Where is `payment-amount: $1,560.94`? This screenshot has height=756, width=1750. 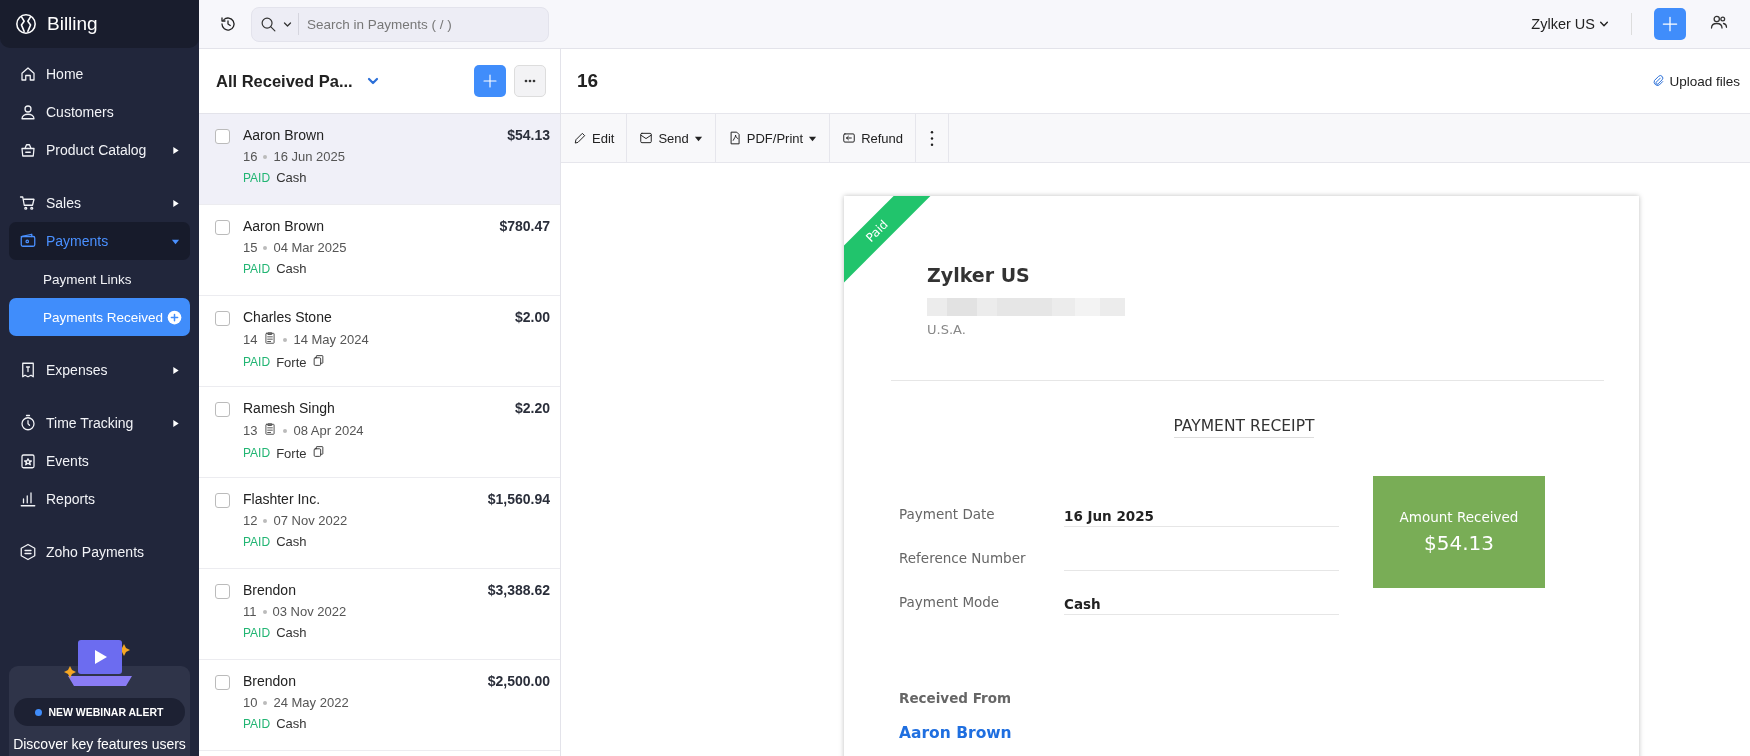 payment-amount: $1,560.94 is located at coordinates (518, 499).